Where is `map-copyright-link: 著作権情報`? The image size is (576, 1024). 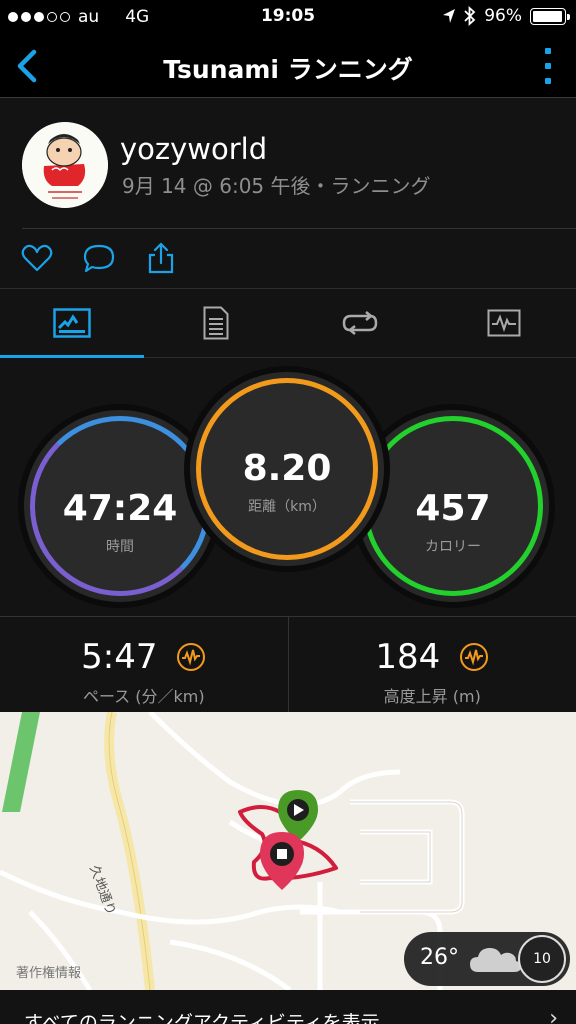
map-copyright-link: 著作権情報 is located at coordinates (48, 971).